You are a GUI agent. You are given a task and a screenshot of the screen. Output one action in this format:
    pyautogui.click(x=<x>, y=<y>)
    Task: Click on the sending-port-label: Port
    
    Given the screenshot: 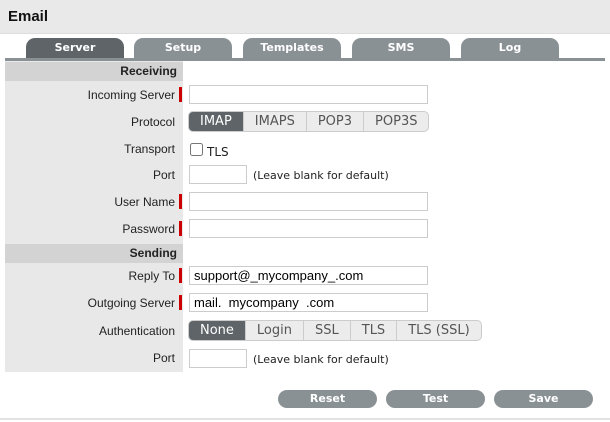 What is the action you would take?
    pyautogui.click(x=163, y=358)
    